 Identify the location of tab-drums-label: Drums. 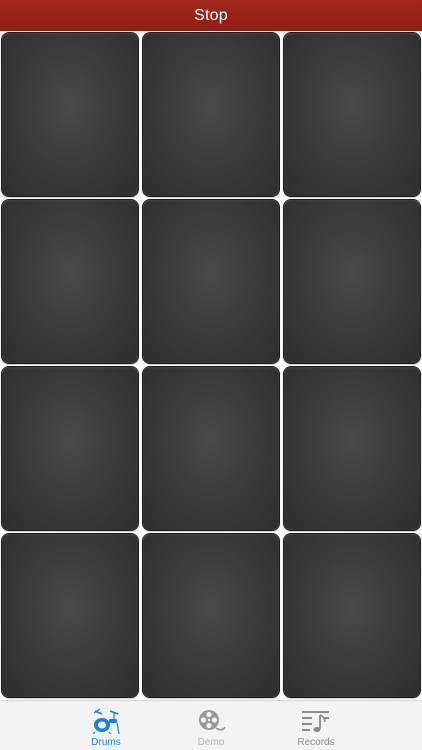
(106, 742).